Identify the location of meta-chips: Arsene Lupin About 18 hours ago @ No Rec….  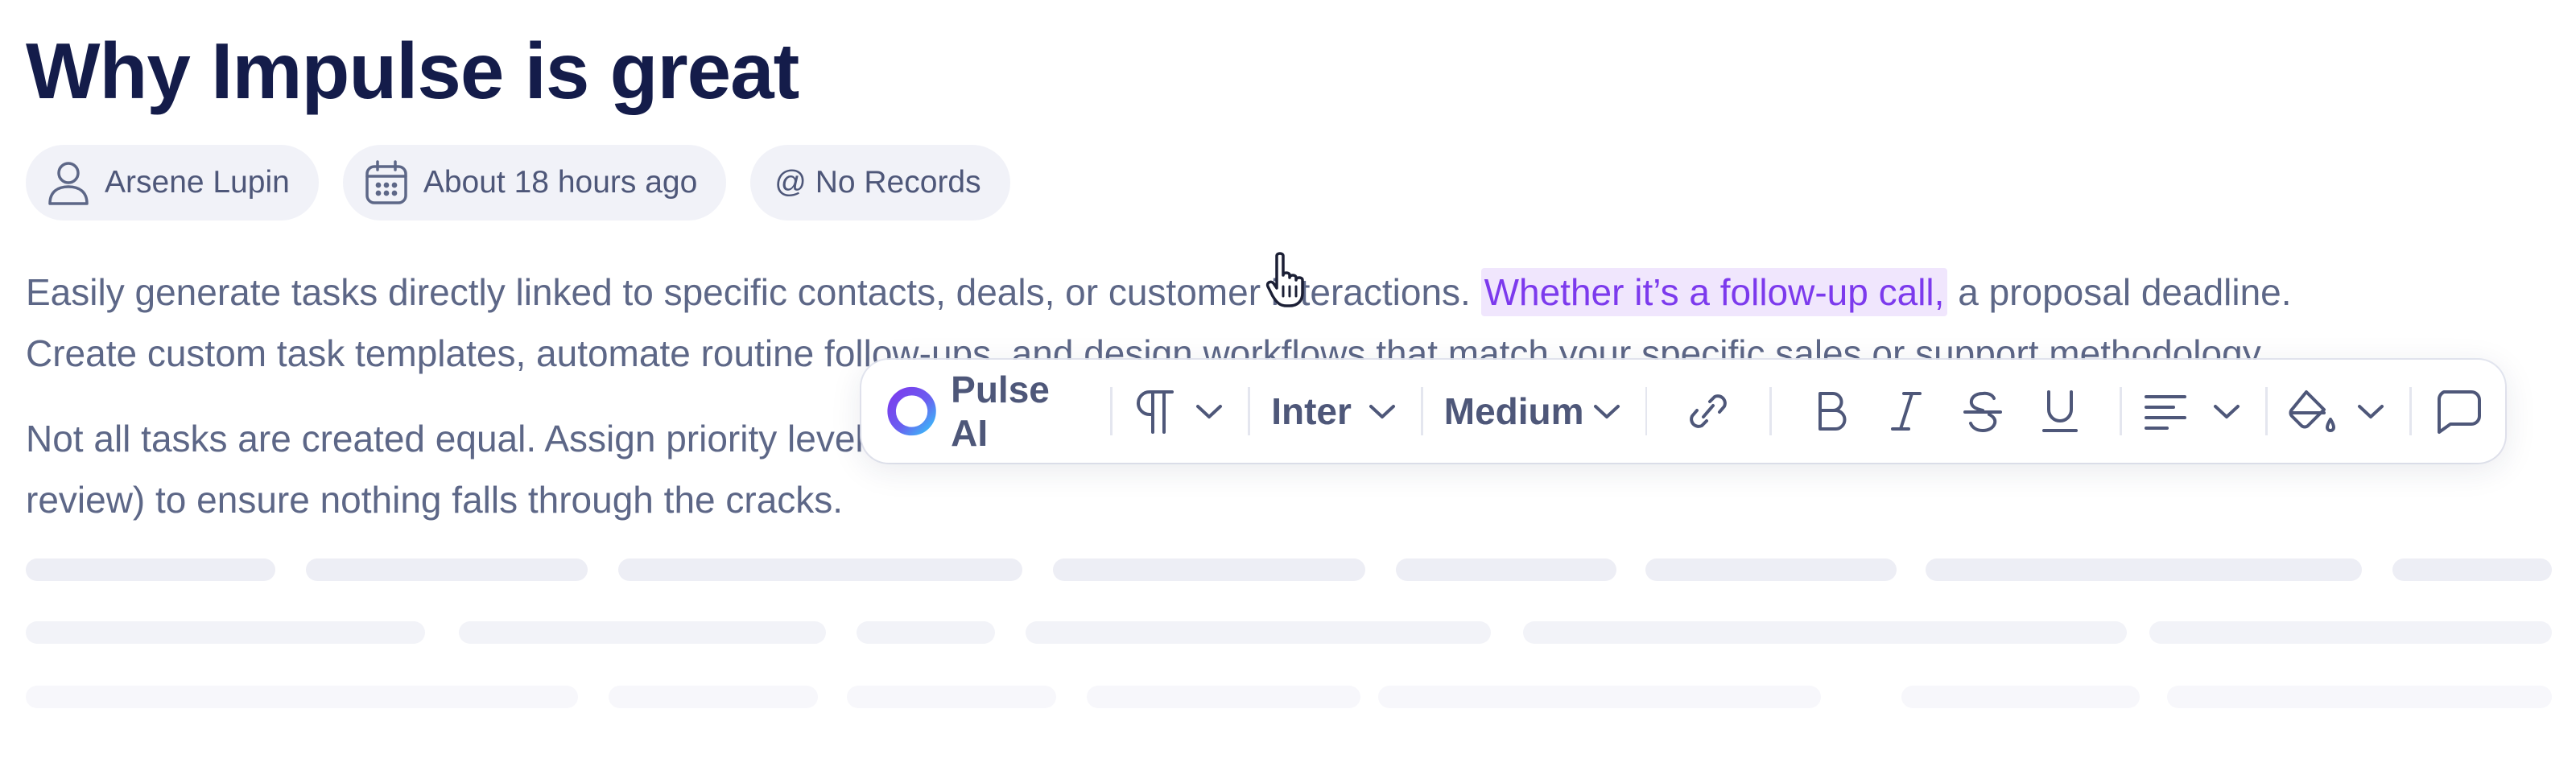
(518, 183).